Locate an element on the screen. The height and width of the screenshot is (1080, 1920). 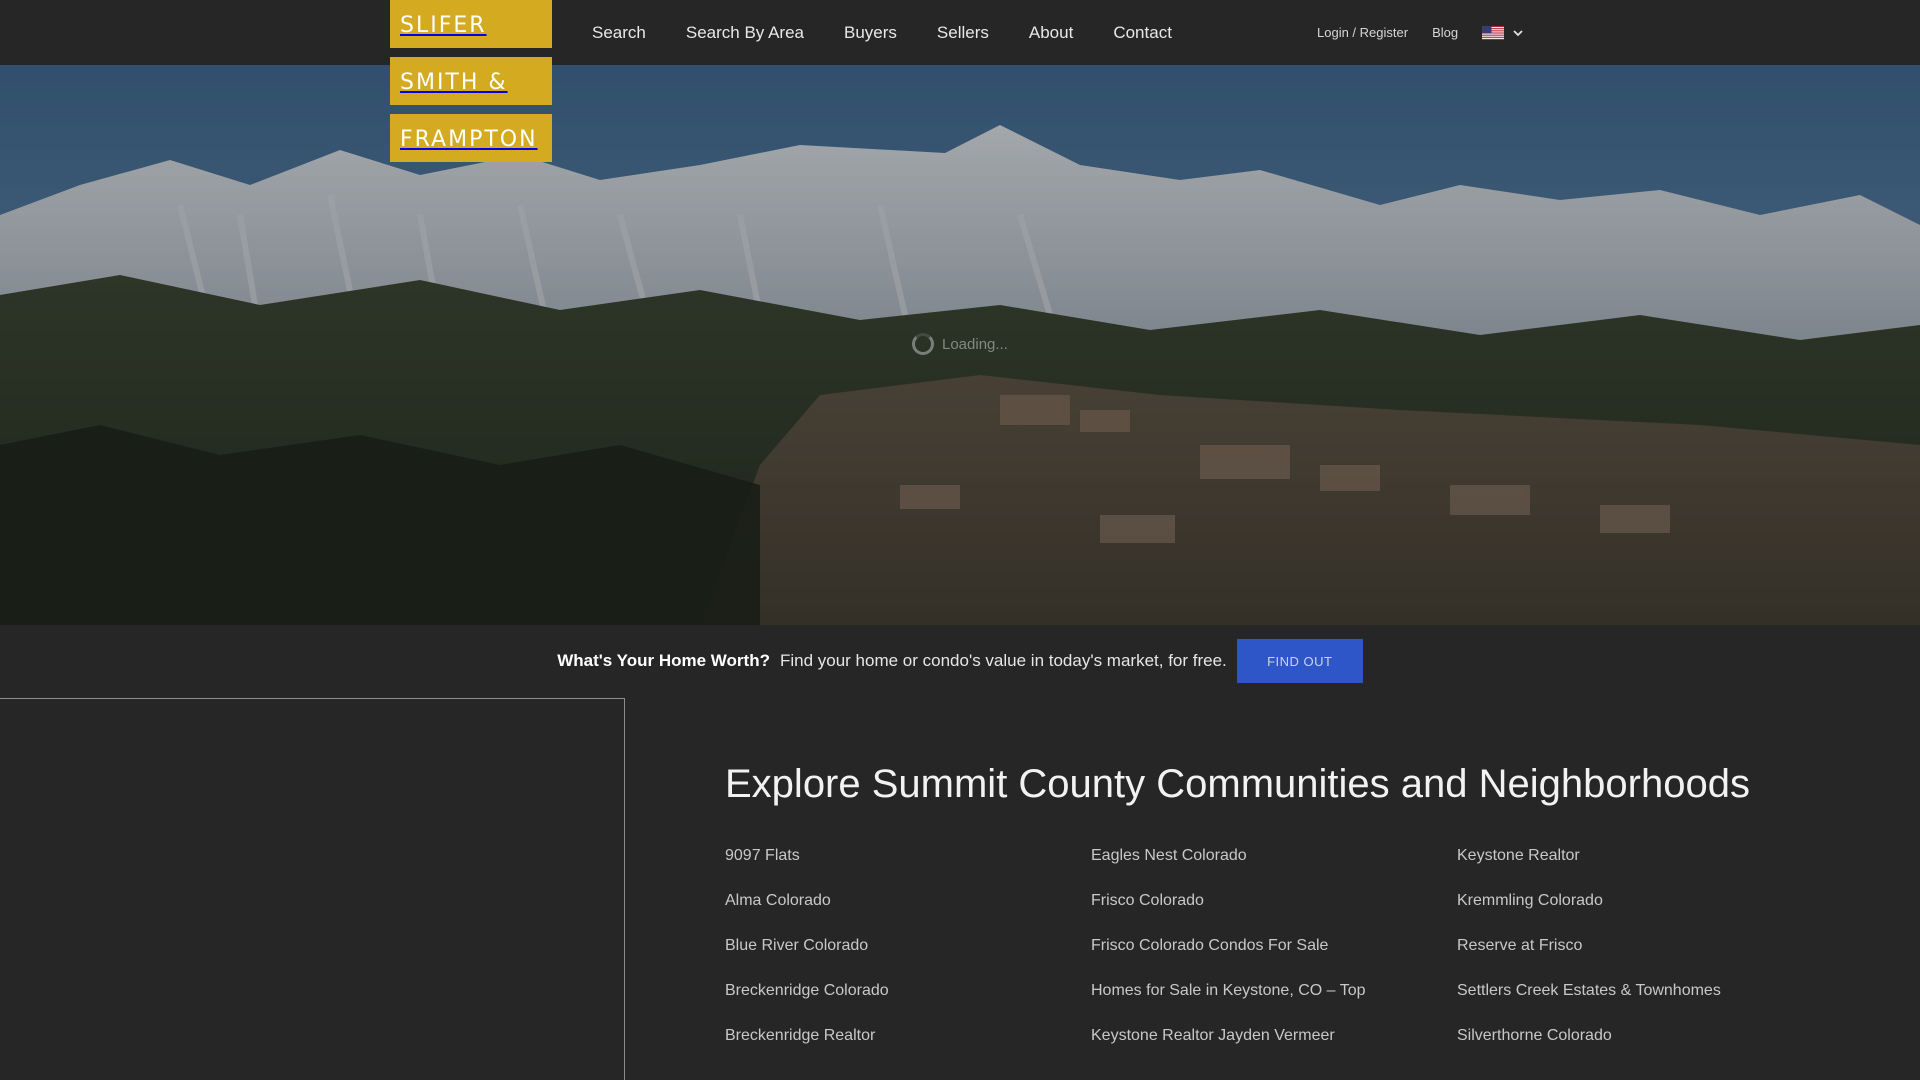
nav-contact: Contact is located at coordinates (1142, 33).